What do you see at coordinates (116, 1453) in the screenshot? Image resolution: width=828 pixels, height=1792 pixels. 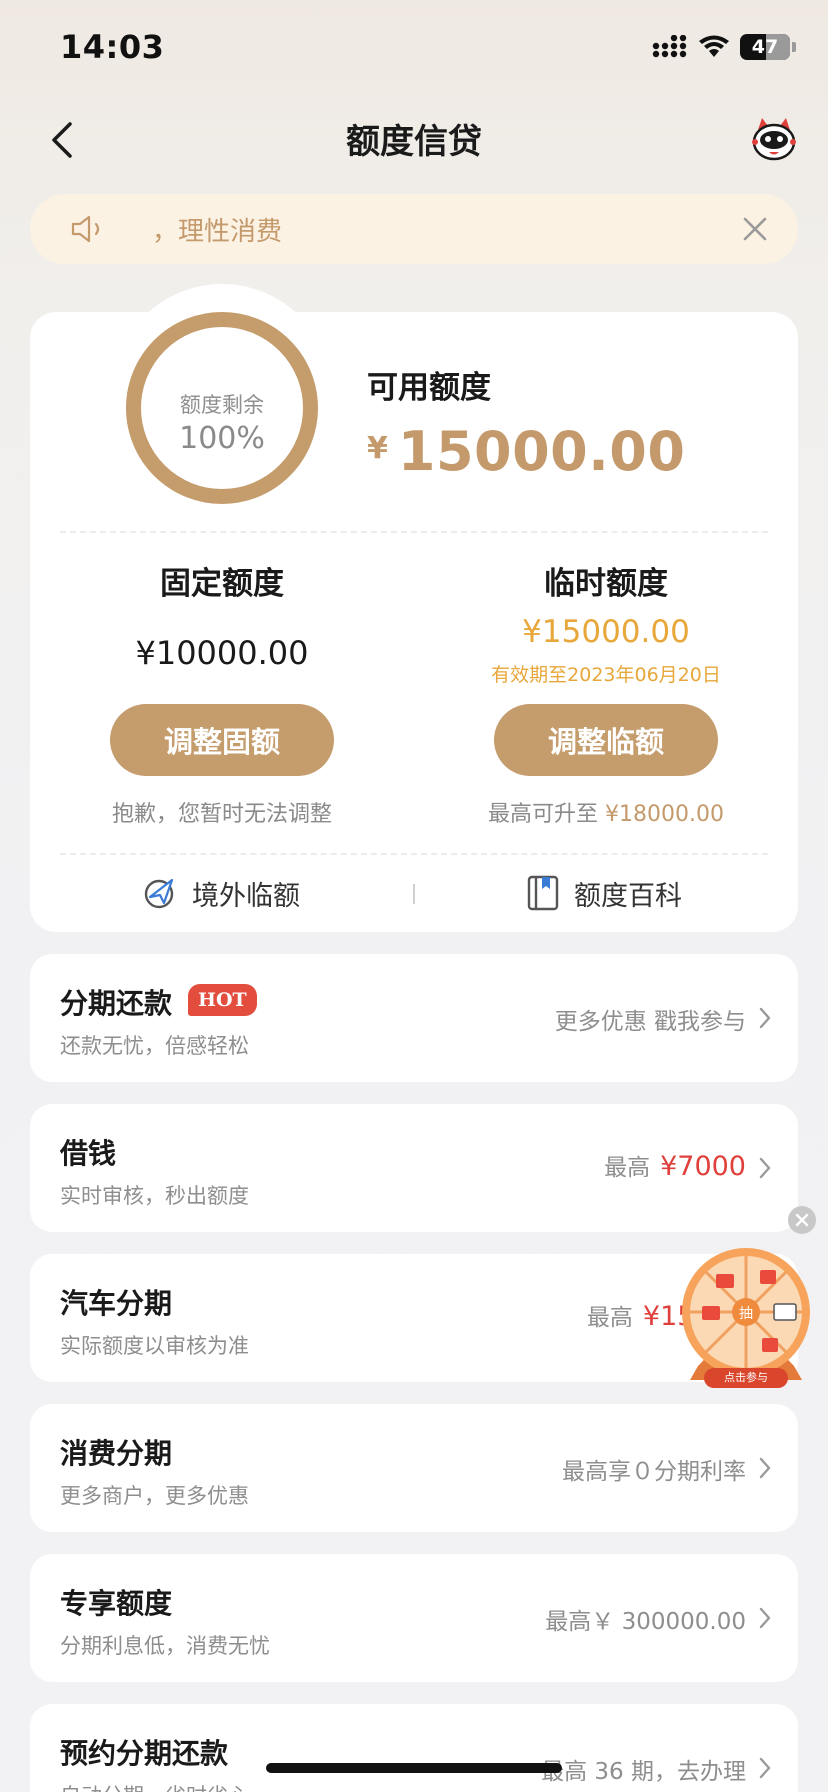 I see `list-item-title: 消费分期` at bounding box center [116, 1453].